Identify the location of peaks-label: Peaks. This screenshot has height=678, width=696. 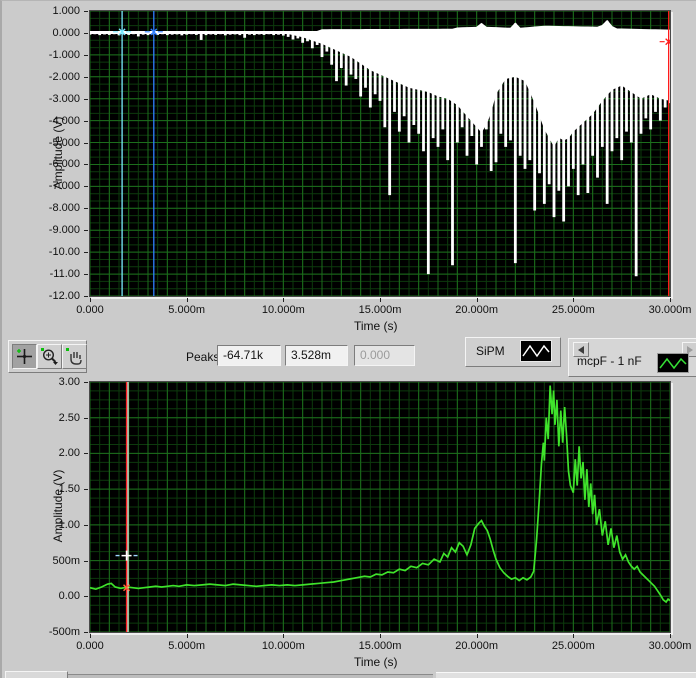
(203, 357).